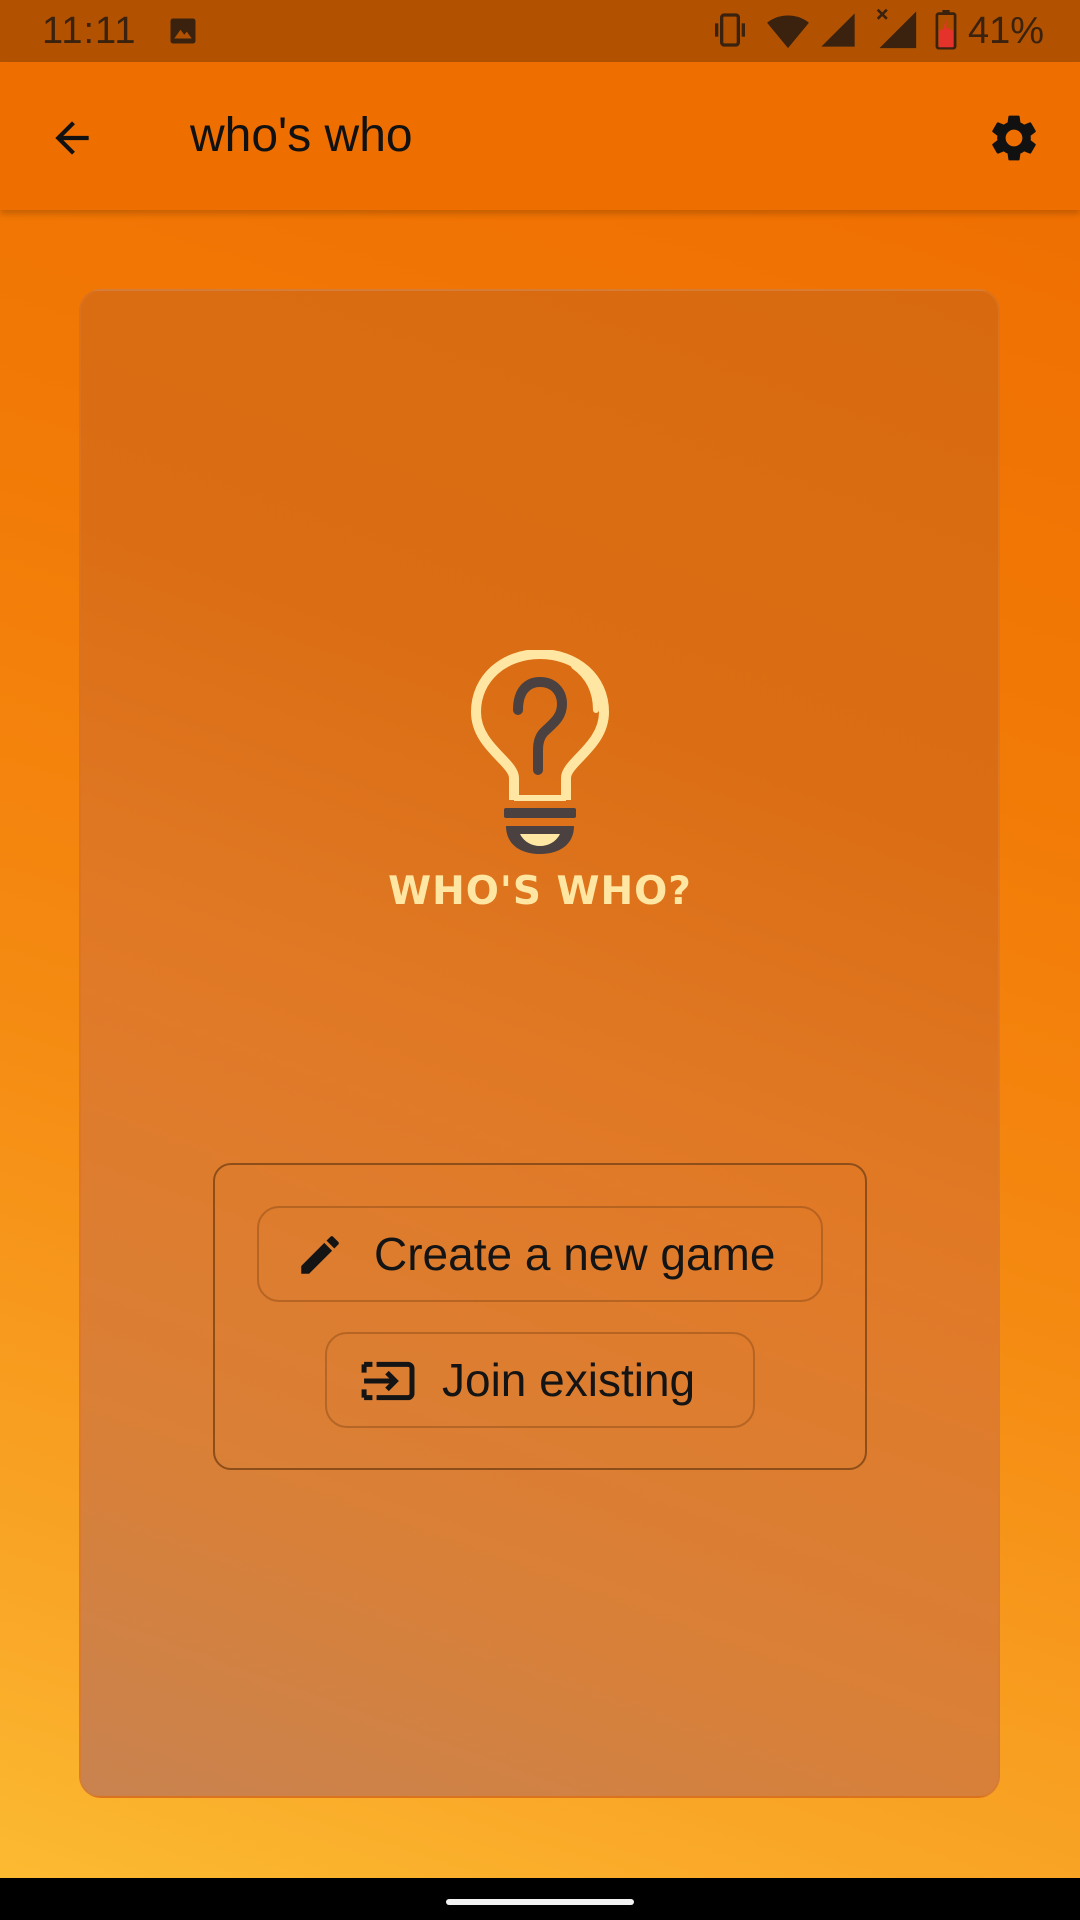 This screenshot has width=1080, height=1920. Describe the element at coordinates (730, 30) in the screenshot. I see `vibrate-icon` at that location.